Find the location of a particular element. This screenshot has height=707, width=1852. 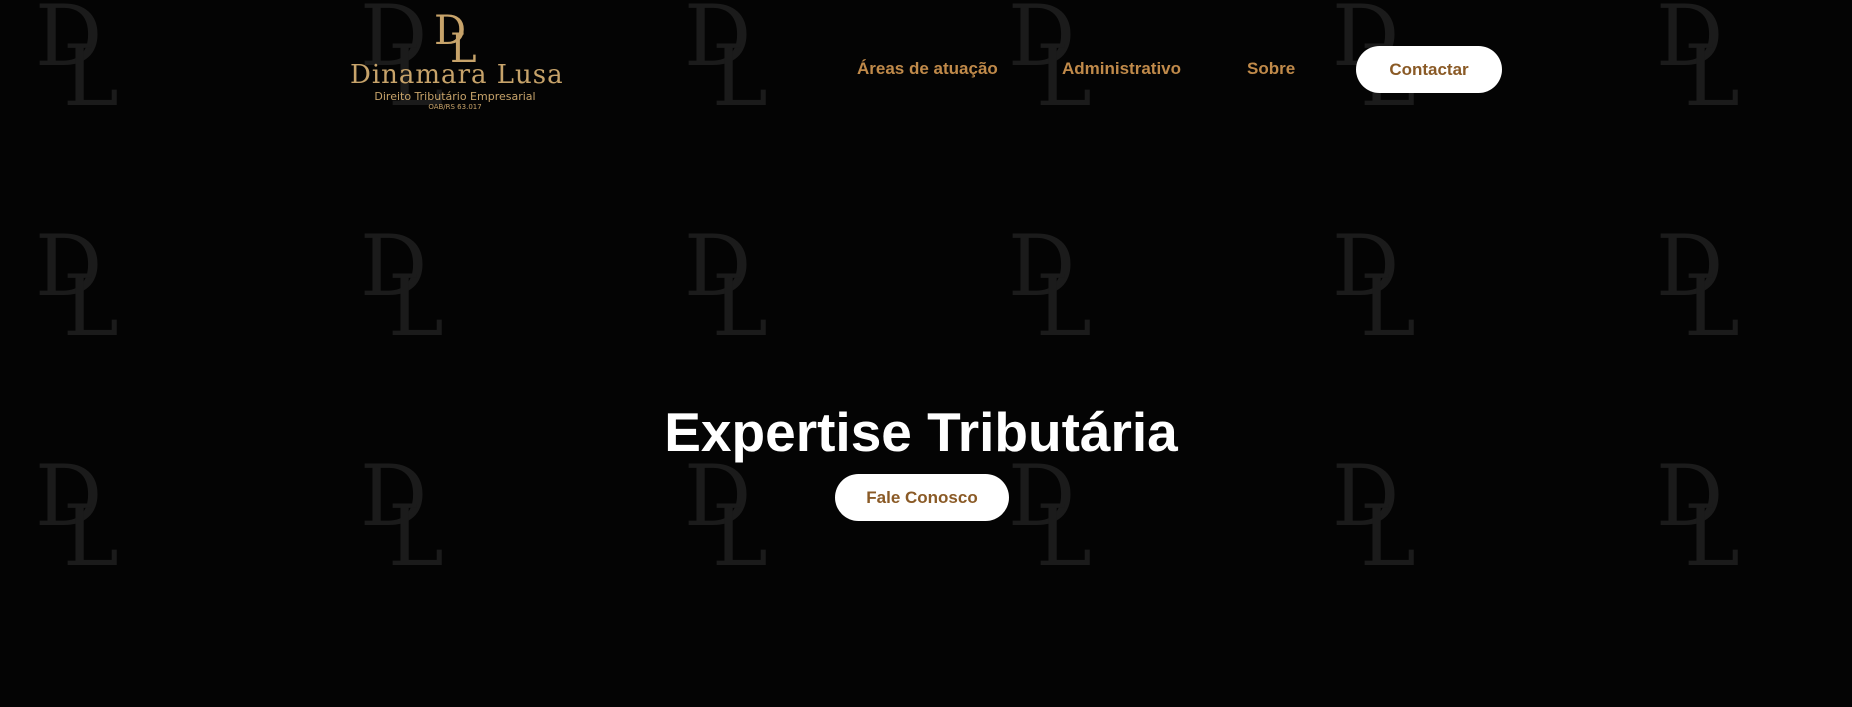

brand-name: Dinamara Lusa is located at coordinates (457, 75).